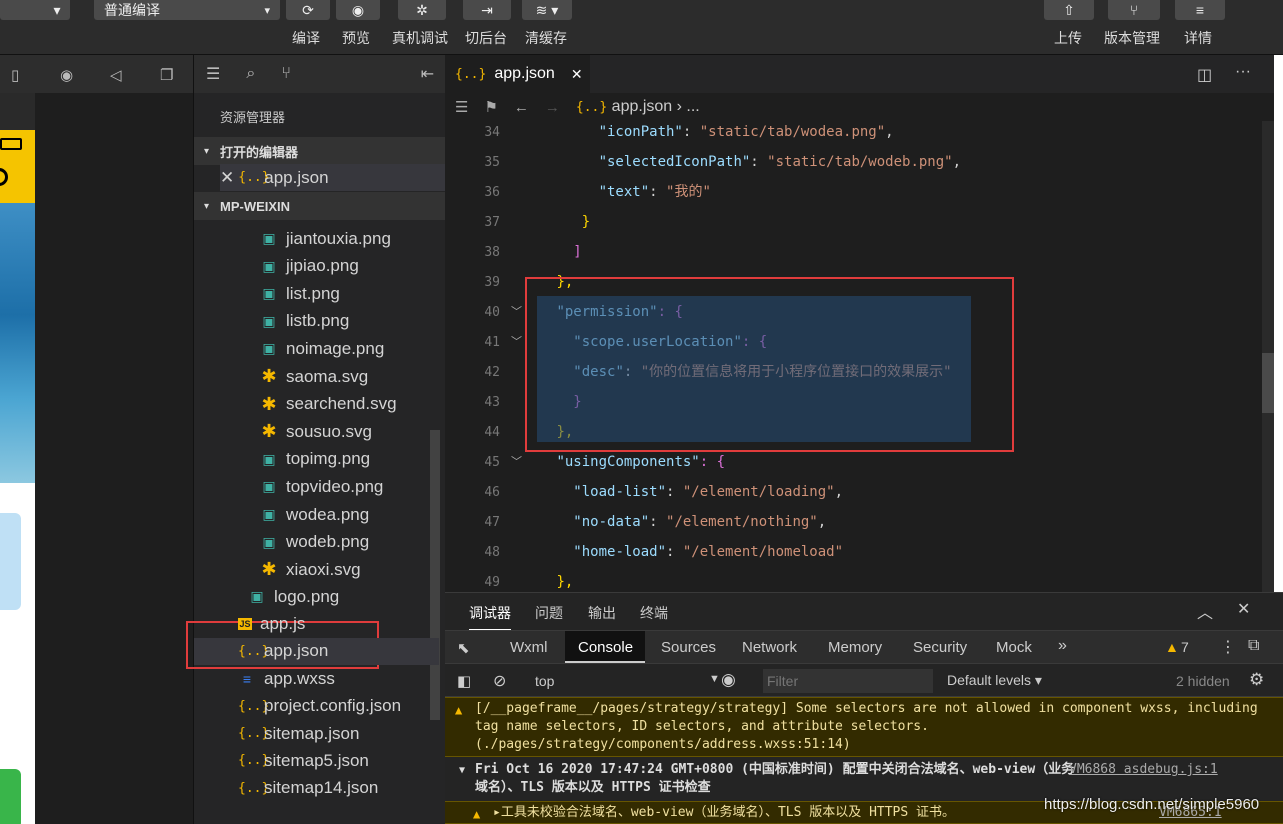 The width and height of the screenshot is (1283, 824). I want to click on file-item: ✱ sousuo.svg, so click(316, 431).